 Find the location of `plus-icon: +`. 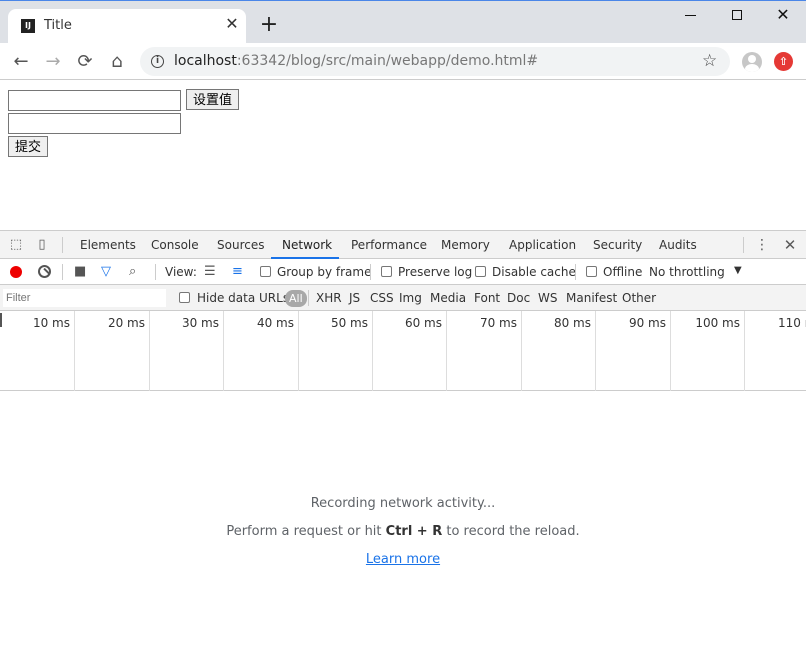

plus-icon: + is located at coordinates (269, 25).